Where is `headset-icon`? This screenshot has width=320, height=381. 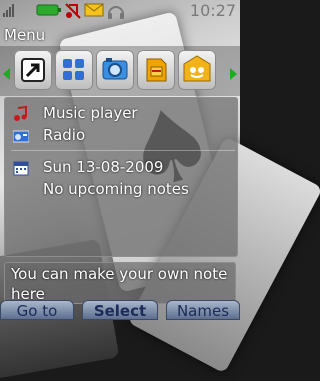
headset-icon is located at coordinates (116, 13).